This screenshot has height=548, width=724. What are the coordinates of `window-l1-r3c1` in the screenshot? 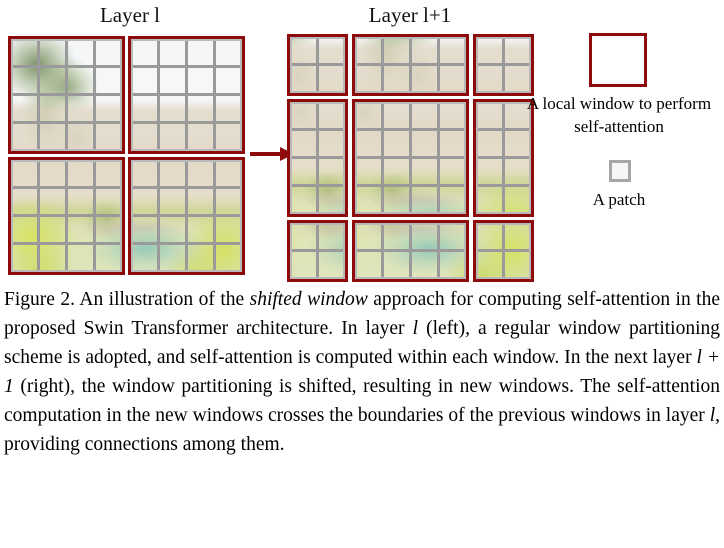 It's located at (317, 251).